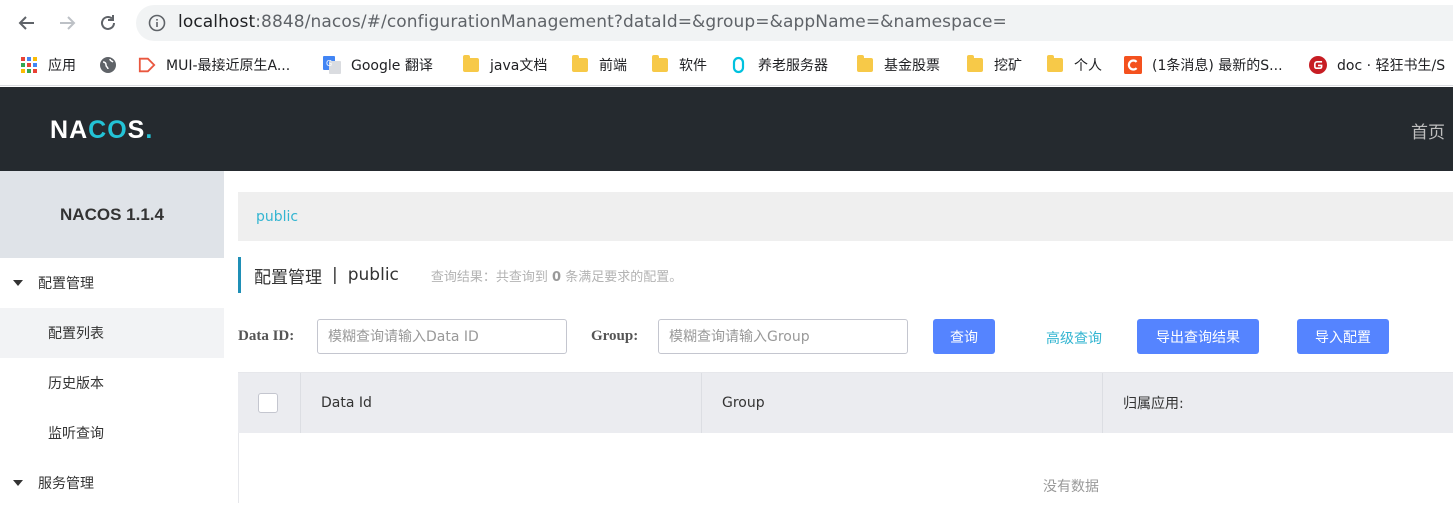 The image size is (1453, 508). What do you see at coordinates (1343, 336) in the screenshot?
I see `import-config-button: 导入配置` at bounding box center [1343, 336].